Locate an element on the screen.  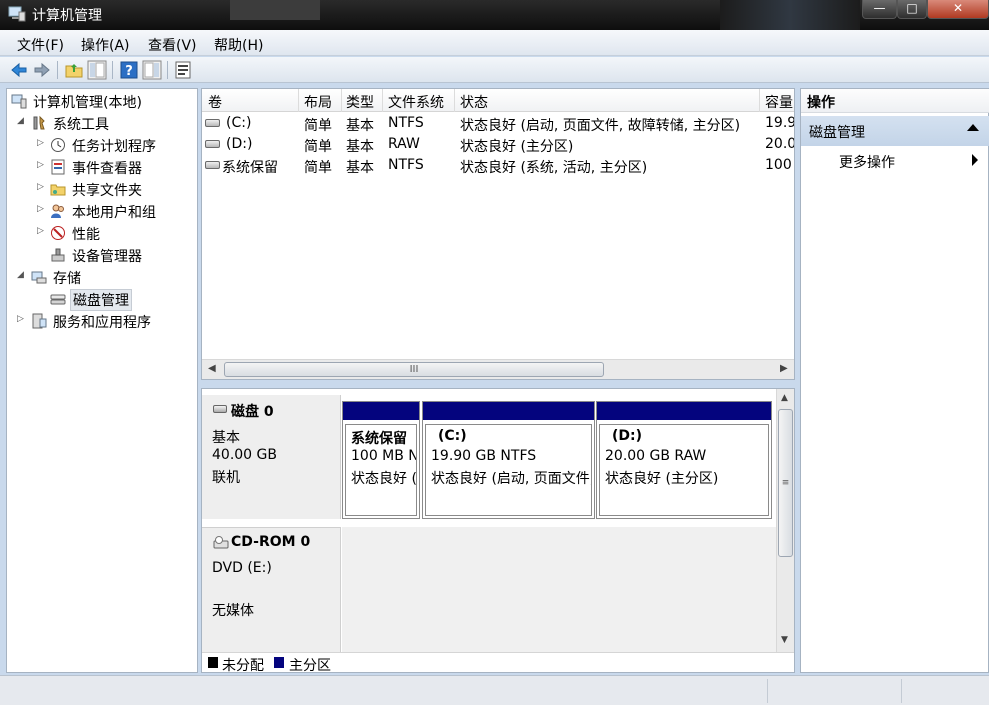
computer-management-icon is located at coordinates (19, 101).